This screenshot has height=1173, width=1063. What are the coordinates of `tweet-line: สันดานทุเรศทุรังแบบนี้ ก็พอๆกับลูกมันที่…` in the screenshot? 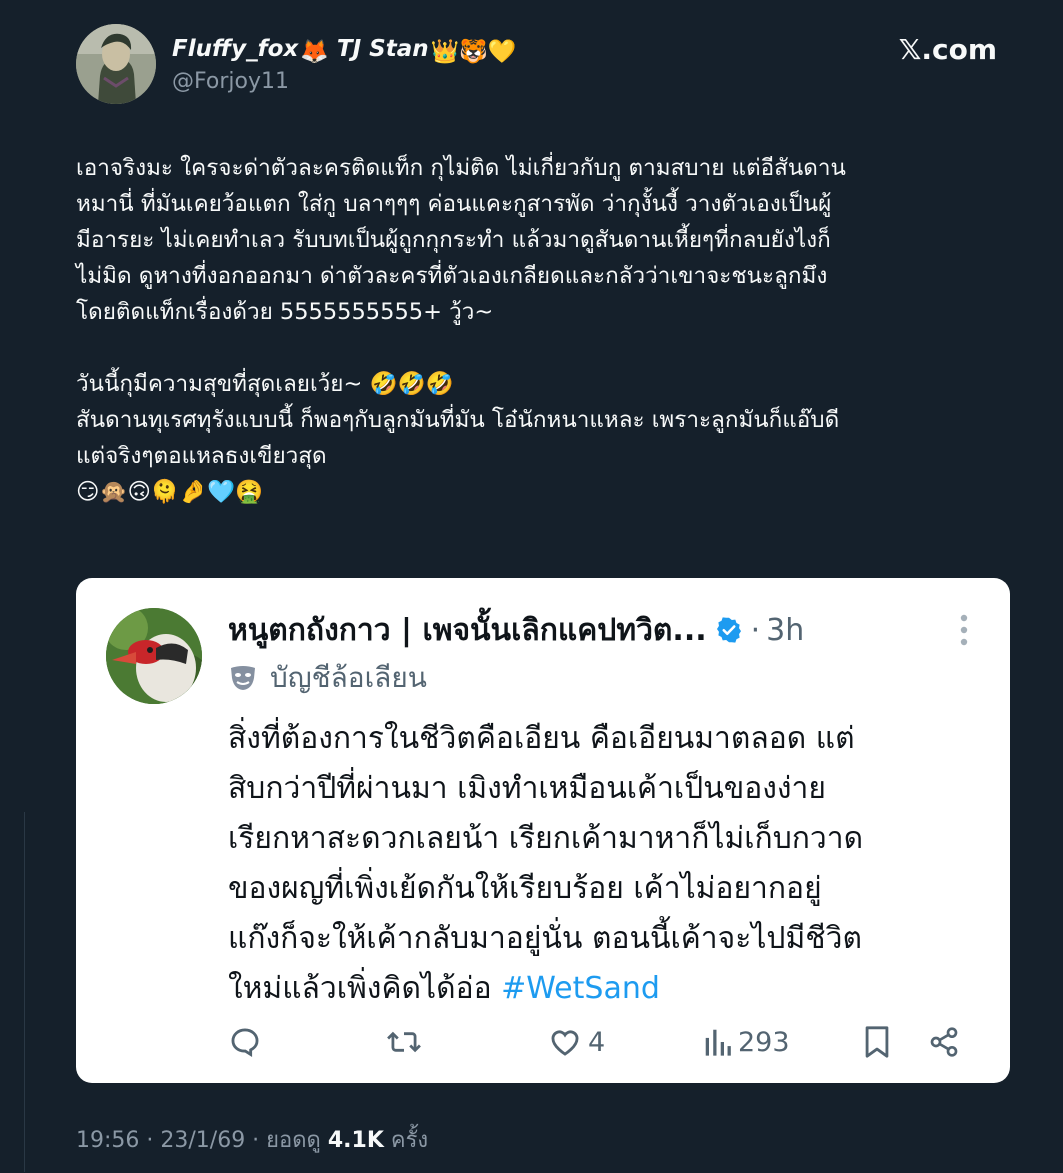 It's located at (458, 420).